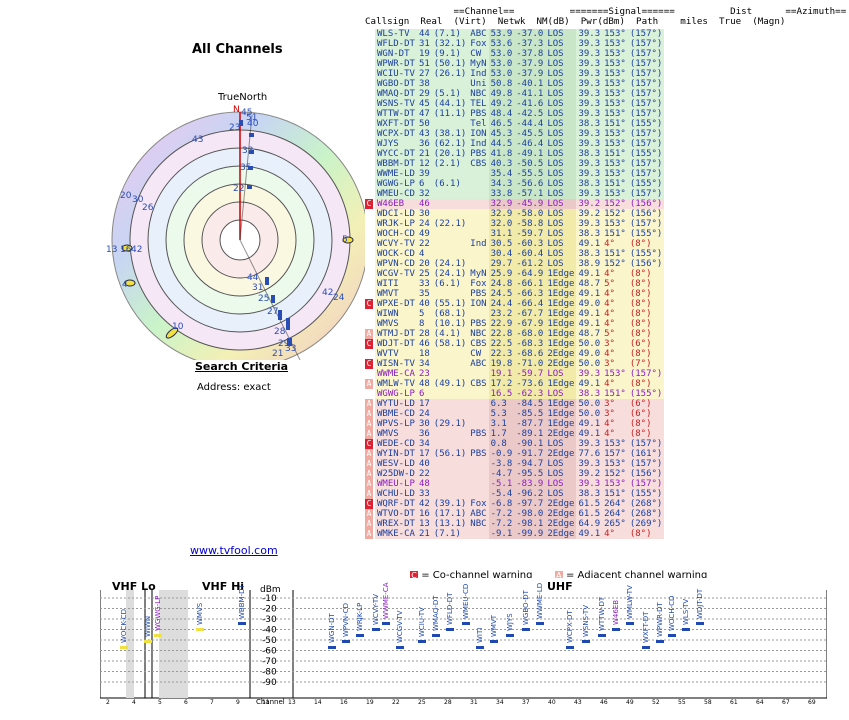 The image size is (849, 720). What do you see at coordinates (530, 464) in the screenshot?
I see `cell-pwr: -94.7` at bounding box center [530, 464].